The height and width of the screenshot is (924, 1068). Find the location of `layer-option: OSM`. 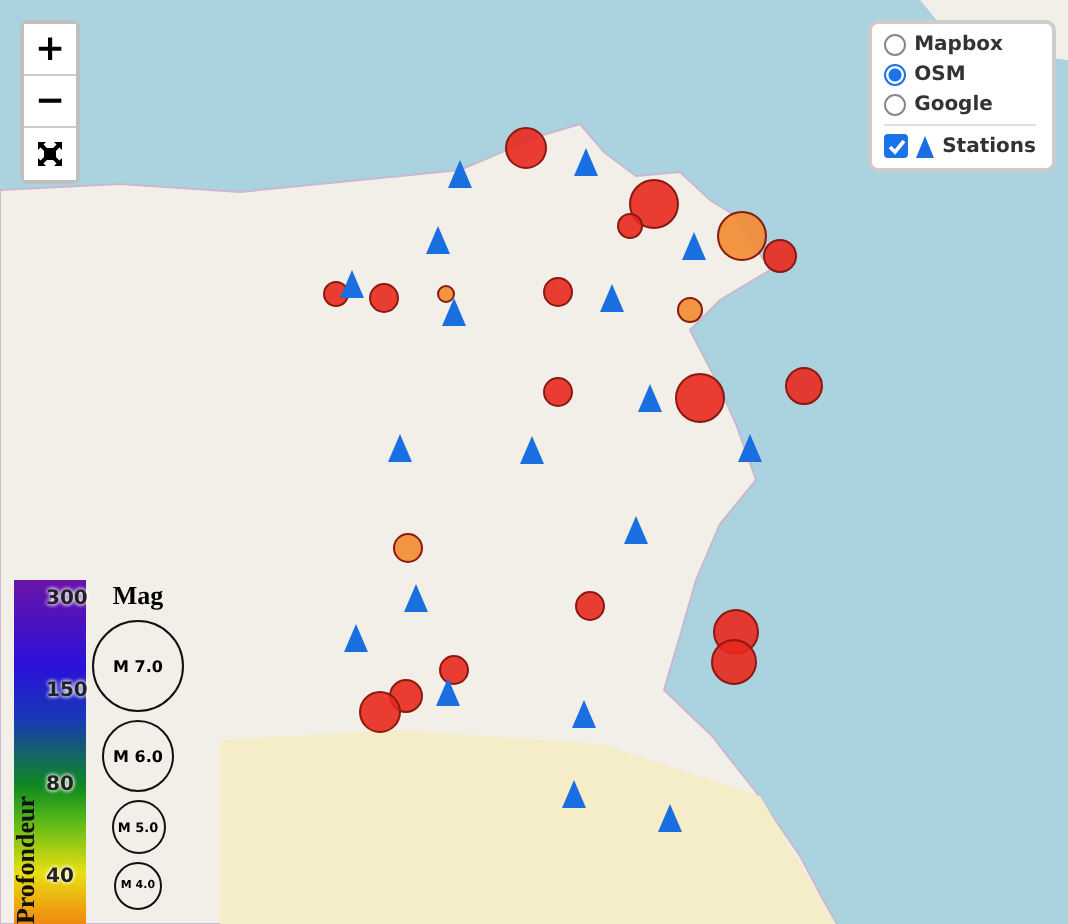

layer-option: OSM is located at coordinates (960, 75).